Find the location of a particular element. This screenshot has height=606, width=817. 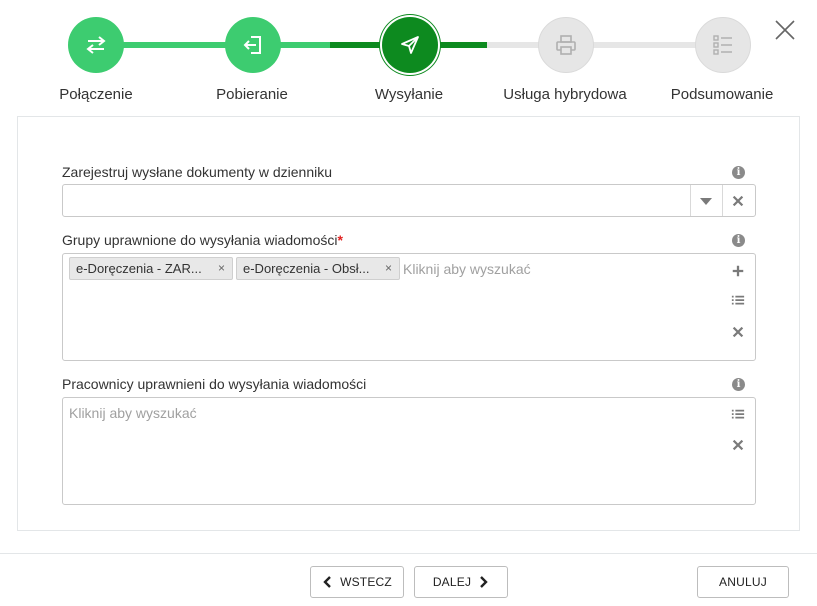

printer-icon is located at coordinates (566, 45).